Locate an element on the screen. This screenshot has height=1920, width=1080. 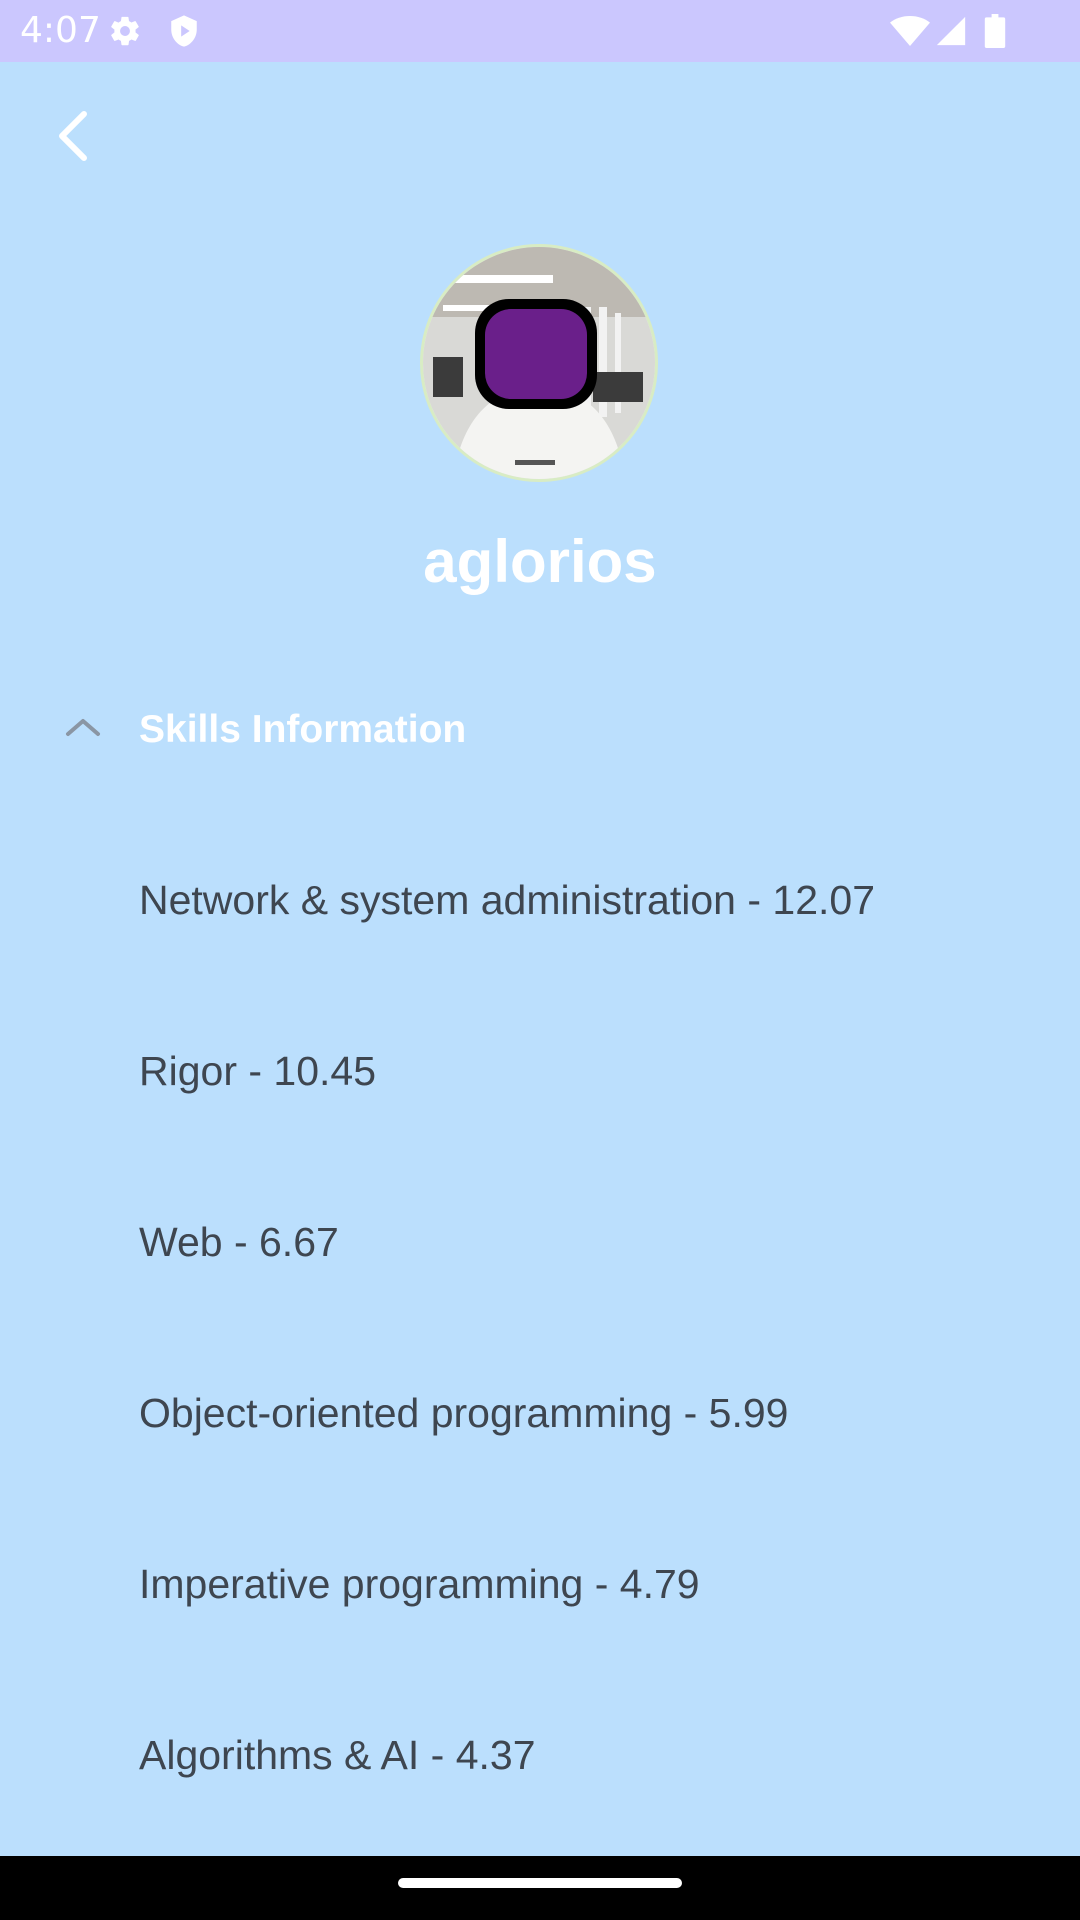
chevron-left-icon is located at coordinates (73, 136).